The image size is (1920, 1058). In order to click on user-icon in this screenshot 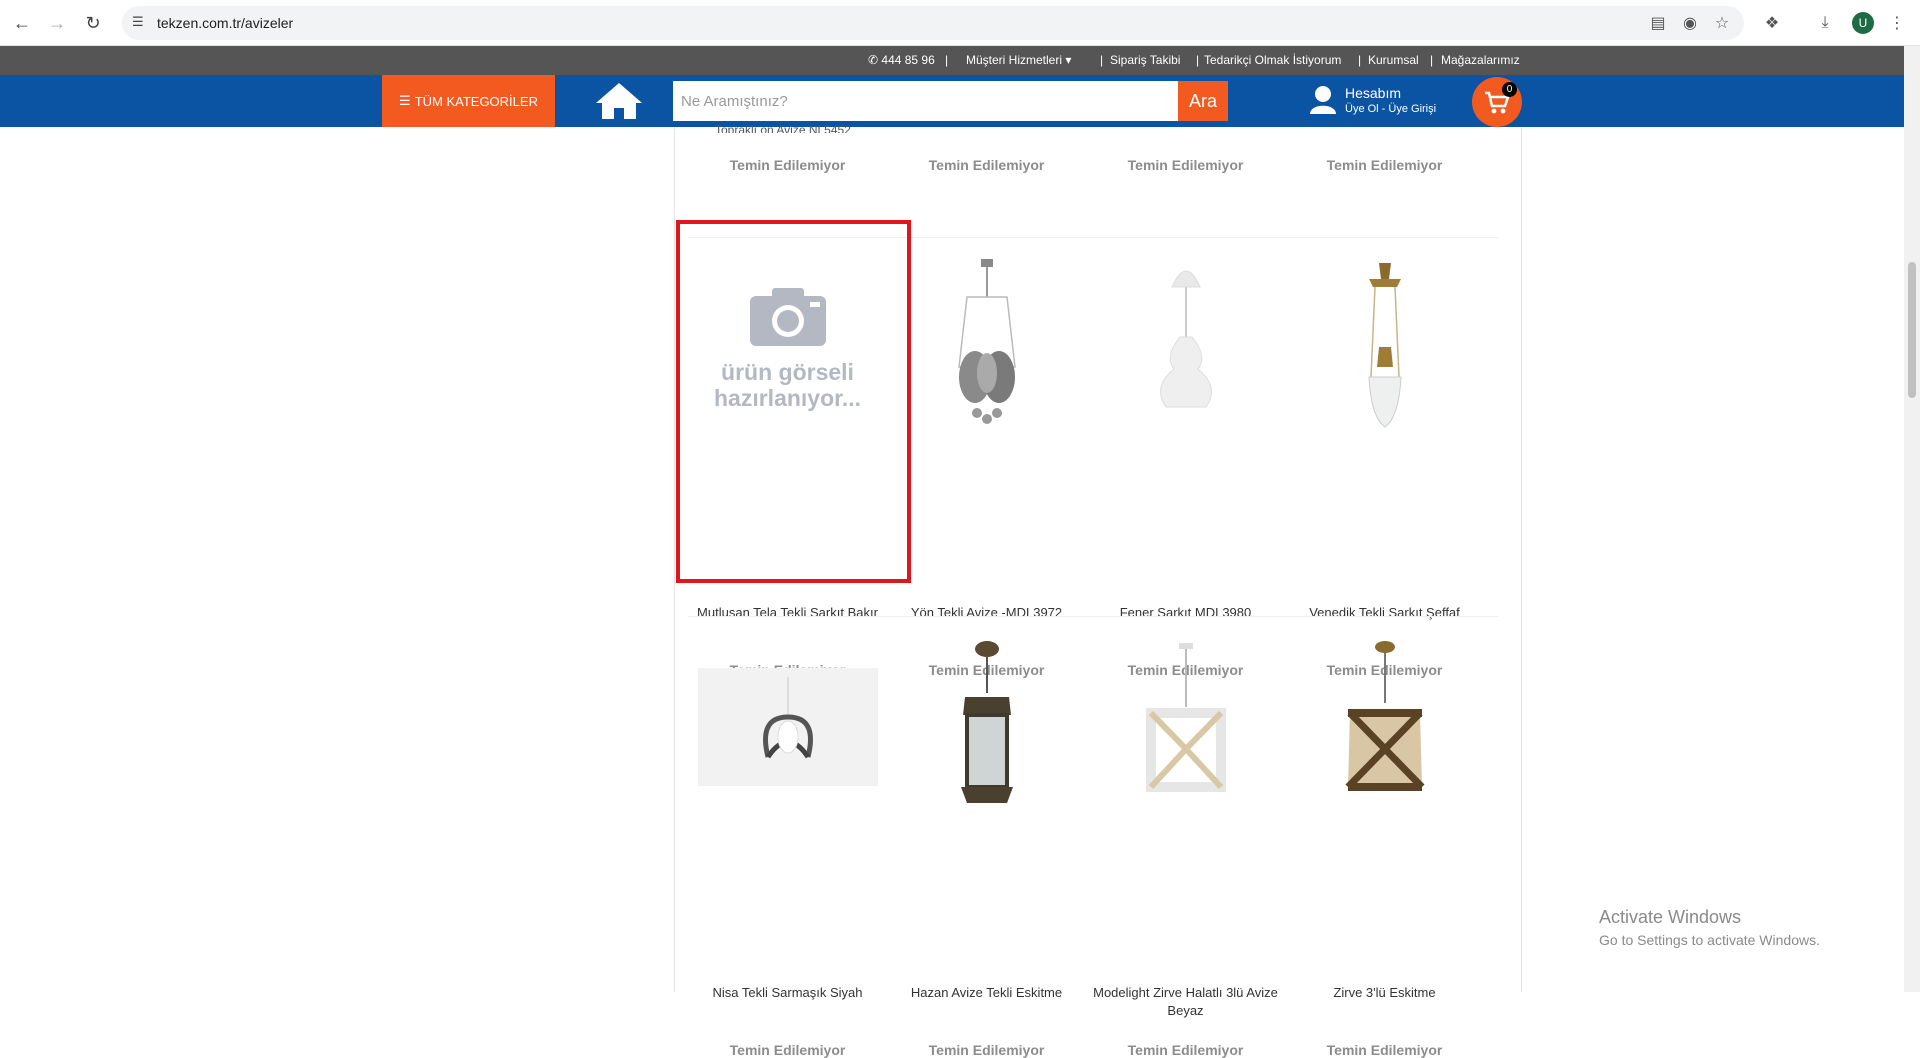, I will do `click(1323, 100)`.